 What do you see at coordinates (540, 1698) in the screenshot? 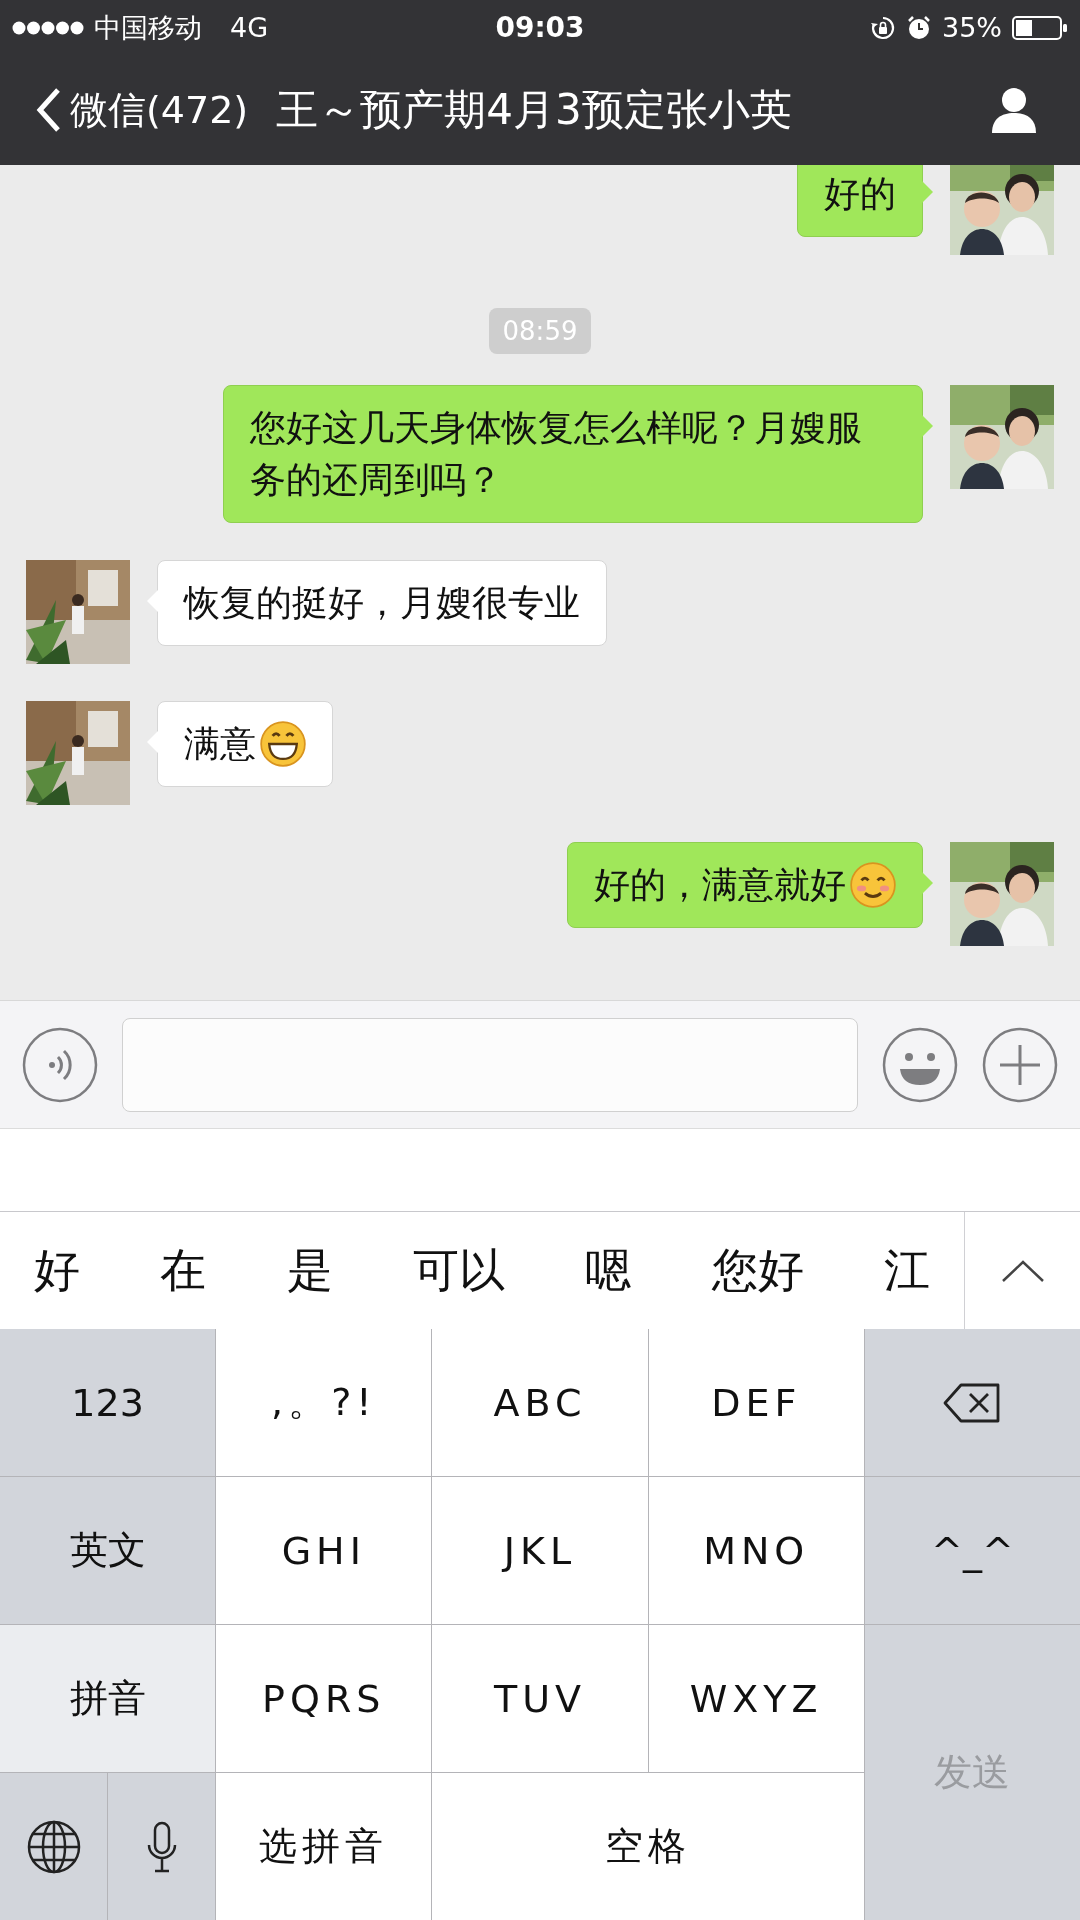
I see `keyboard-key: TUV` at bounding box center [540, 1698].